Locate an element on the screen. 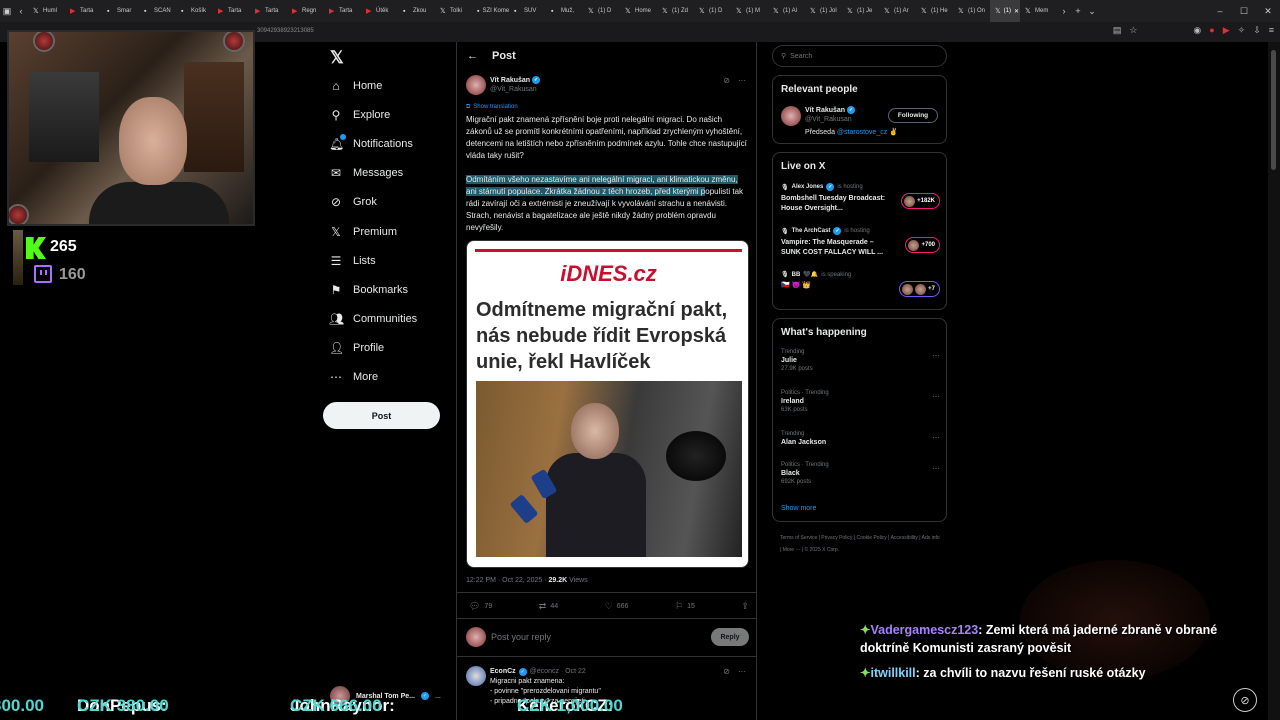  page-icon: ▪ is located at coordinates (552, 11).